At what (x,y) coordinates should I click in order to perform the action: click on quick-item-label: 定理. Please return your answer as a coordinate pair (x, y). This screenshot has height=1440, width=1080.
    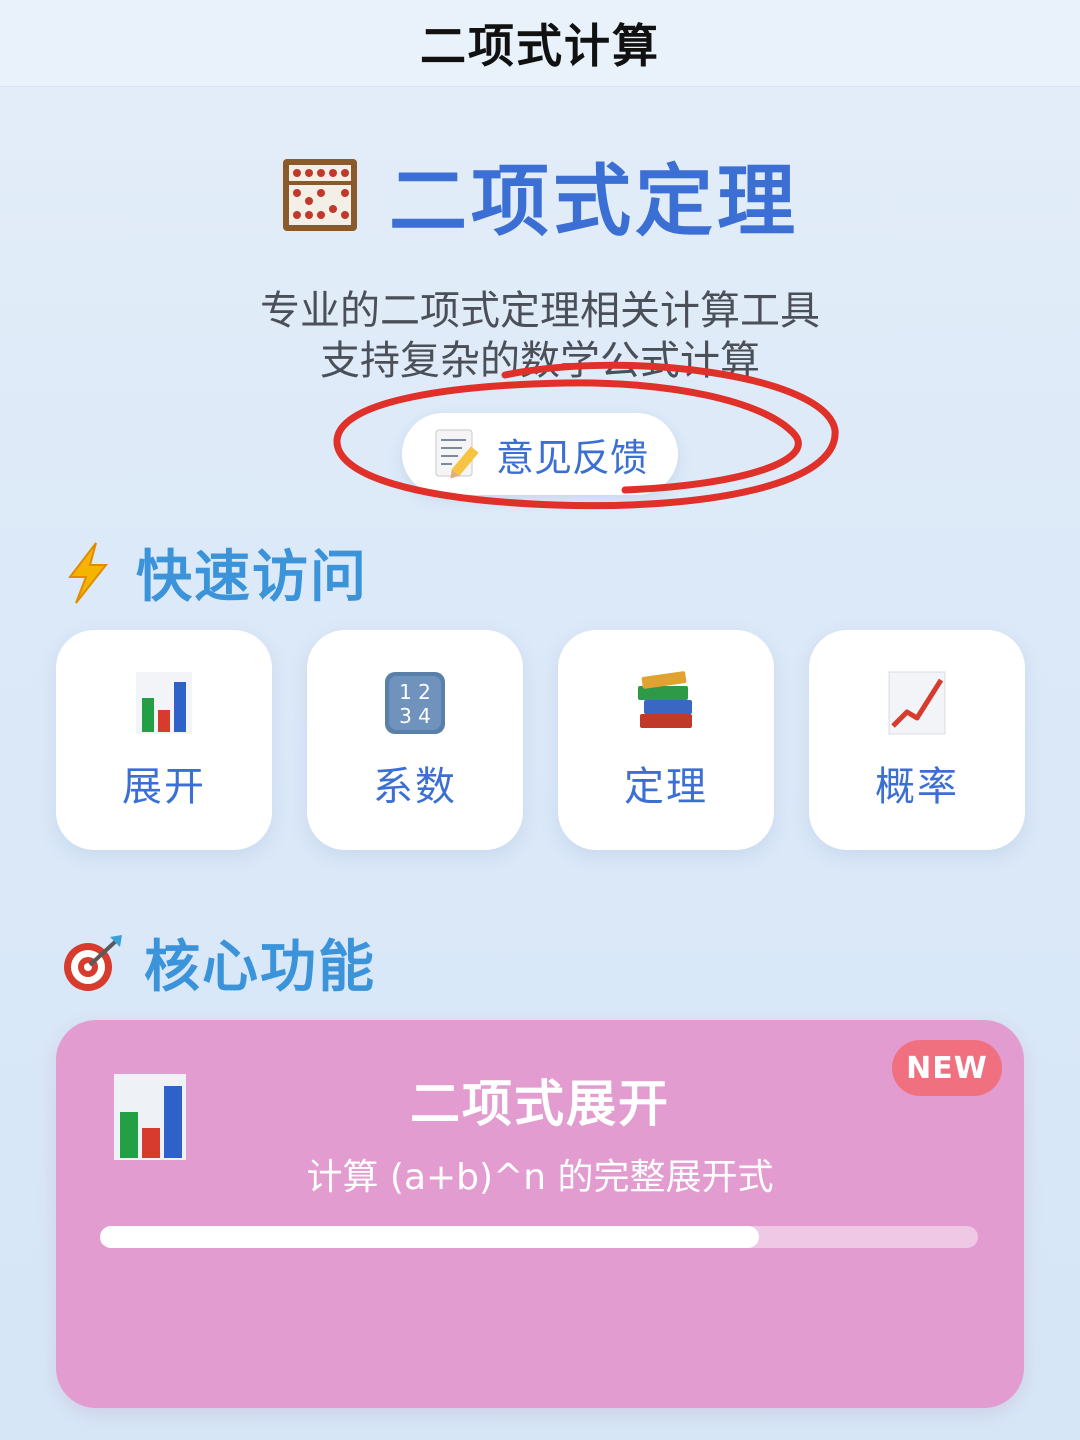
    Looking at the image, I should click on (666, 787).